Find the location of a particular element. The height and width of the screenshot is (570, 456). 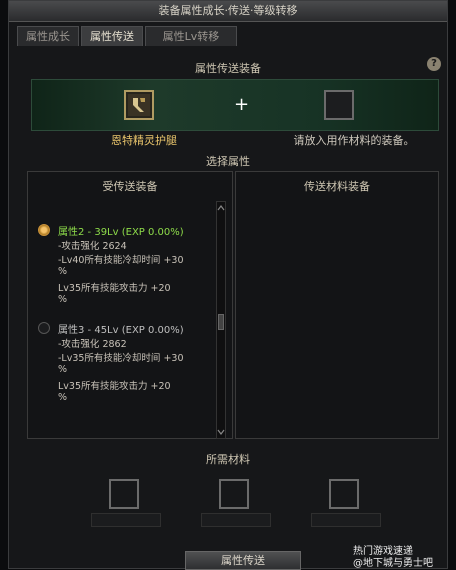

plus-icon: + is located at coordinates (242, 104).